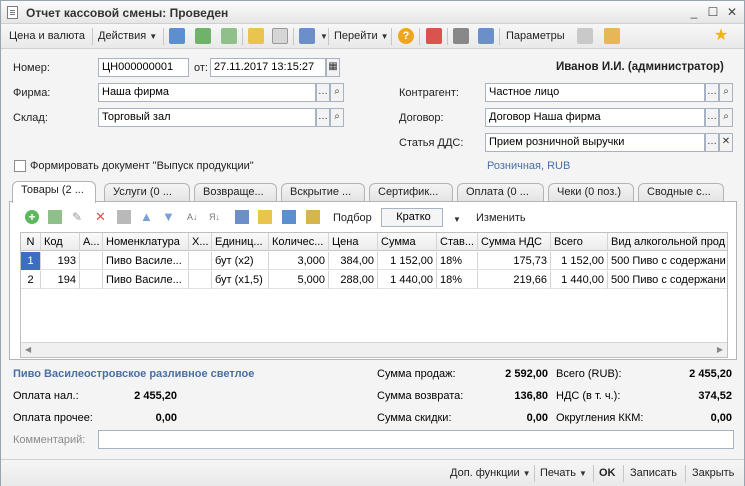 Image resolution: width=745 pixels, height=486 pixels. What do you see at coordinates (216, 217) in the screenshot?
I see `sort-desc-icon: Я↓` at bounding box center [216, 217].